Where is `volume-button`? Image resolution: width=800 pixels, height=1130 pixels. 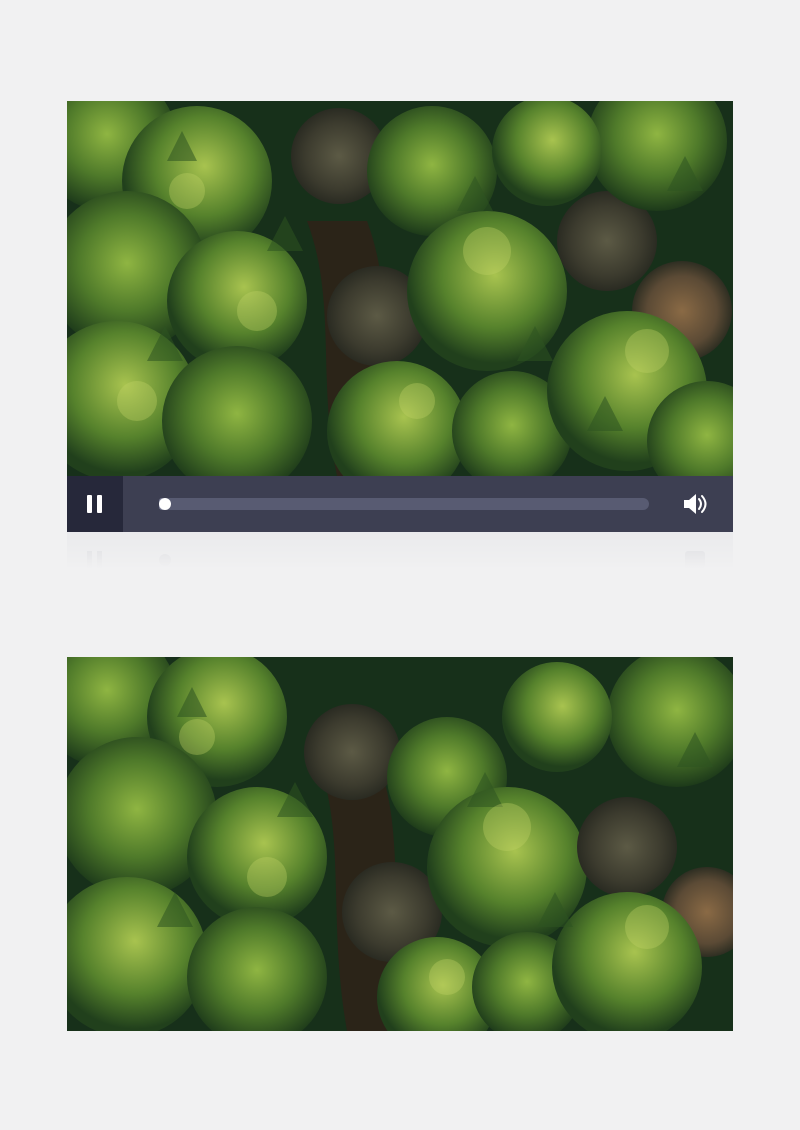 volume-button is located at coordinates (695, 504).